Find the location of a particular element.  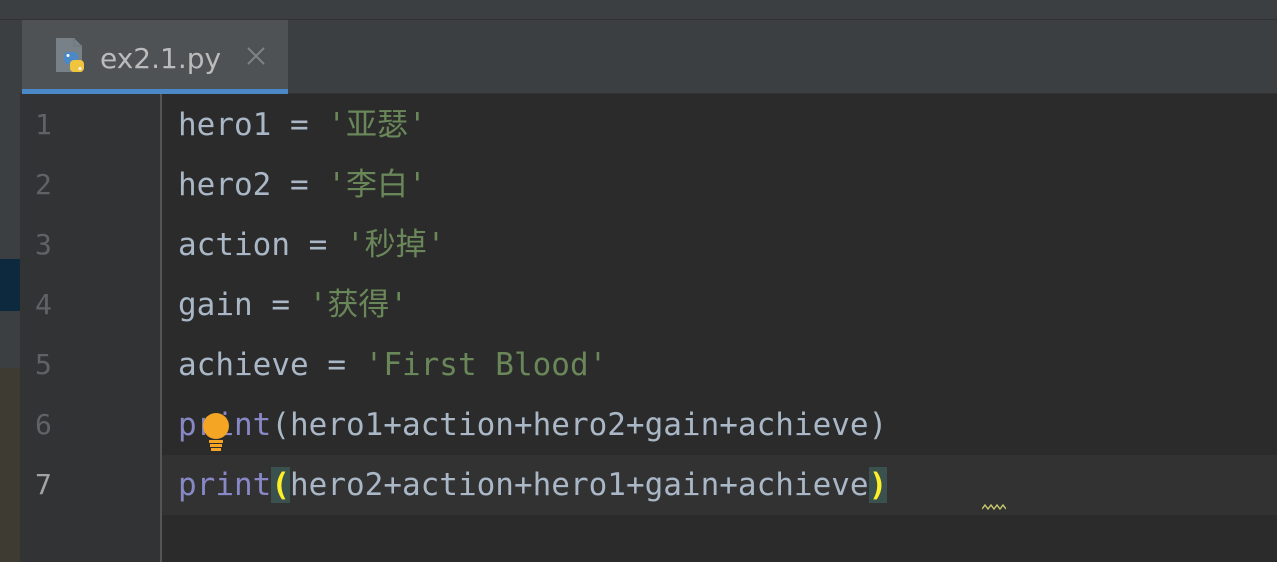

line-number: 4 is located at coordinates (43, 304).